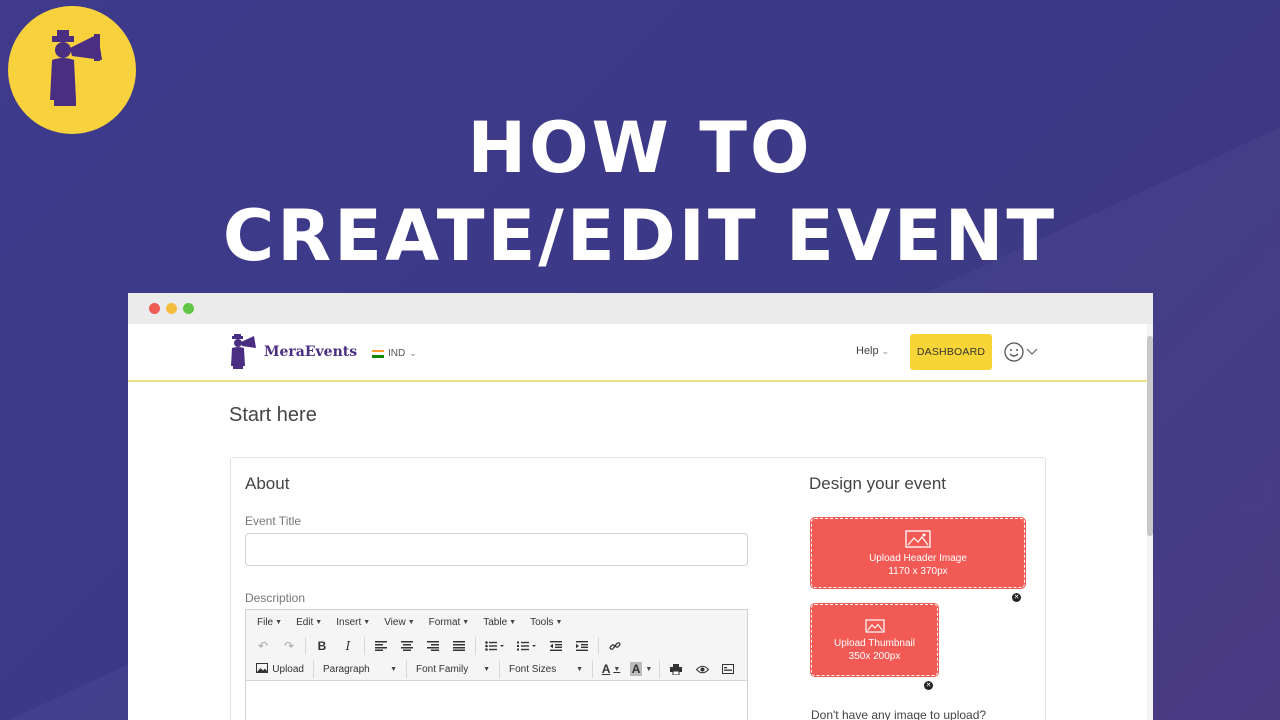  Describe the element at coordinates (640, 148) in the screenshot. I see `headline-line-1: HOW TO` at that location.